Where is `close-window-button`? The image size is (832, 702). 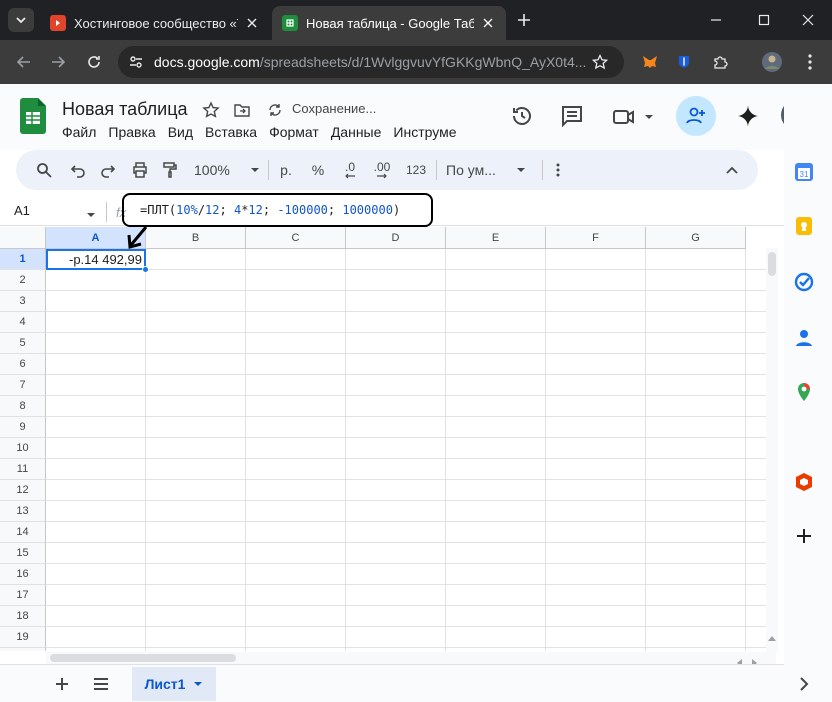
close-window-button is located at coordinates (808, 20).